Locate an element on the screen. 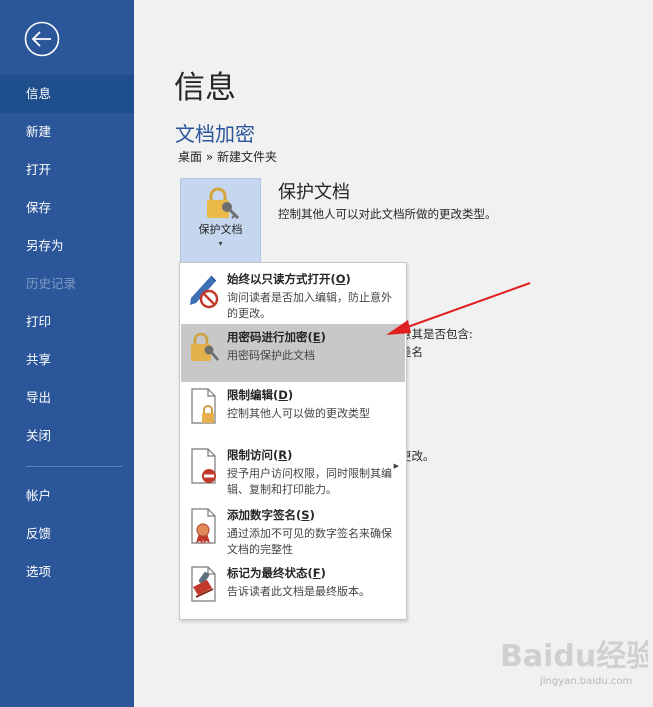 Image resolution: width=653 pixels, height=707 pixels. document-path: 桌面 » 新建文件夹 is located at coordinates (227, 156).